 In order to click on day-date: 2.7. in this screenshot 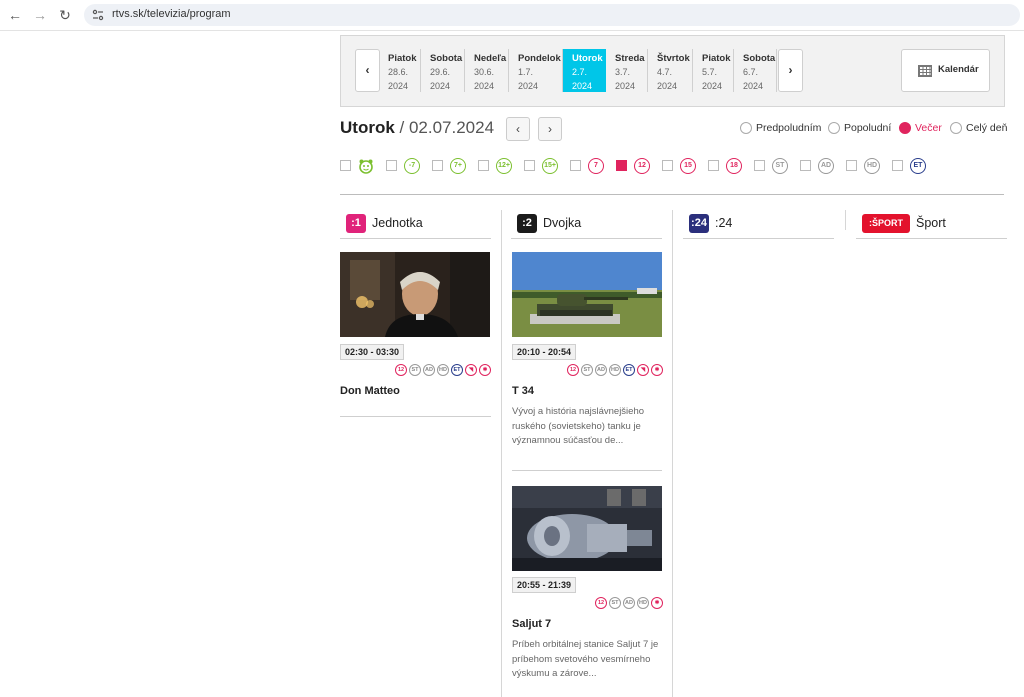, I will do `click(580, 72)`.